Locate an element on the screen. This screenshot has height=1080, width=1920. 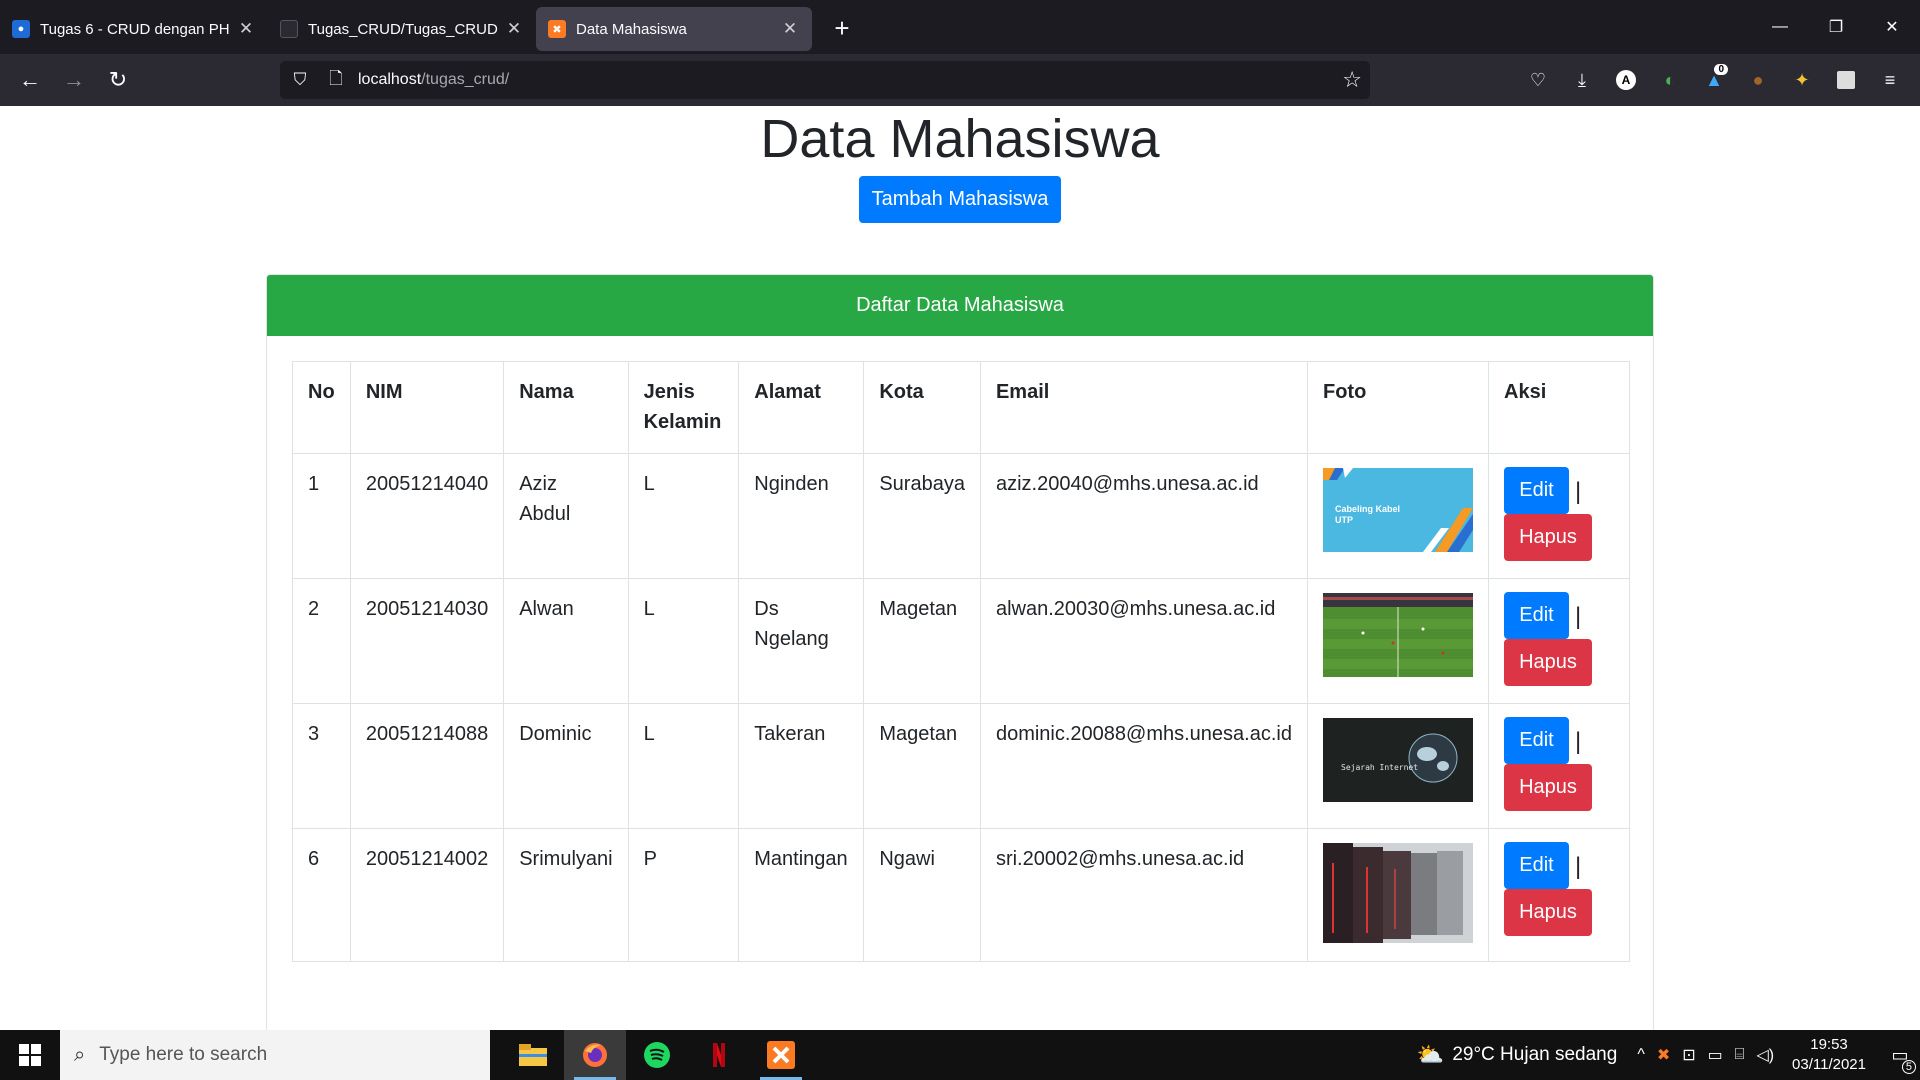
cell-kota: Magetan is located at coordinates (922, 766).